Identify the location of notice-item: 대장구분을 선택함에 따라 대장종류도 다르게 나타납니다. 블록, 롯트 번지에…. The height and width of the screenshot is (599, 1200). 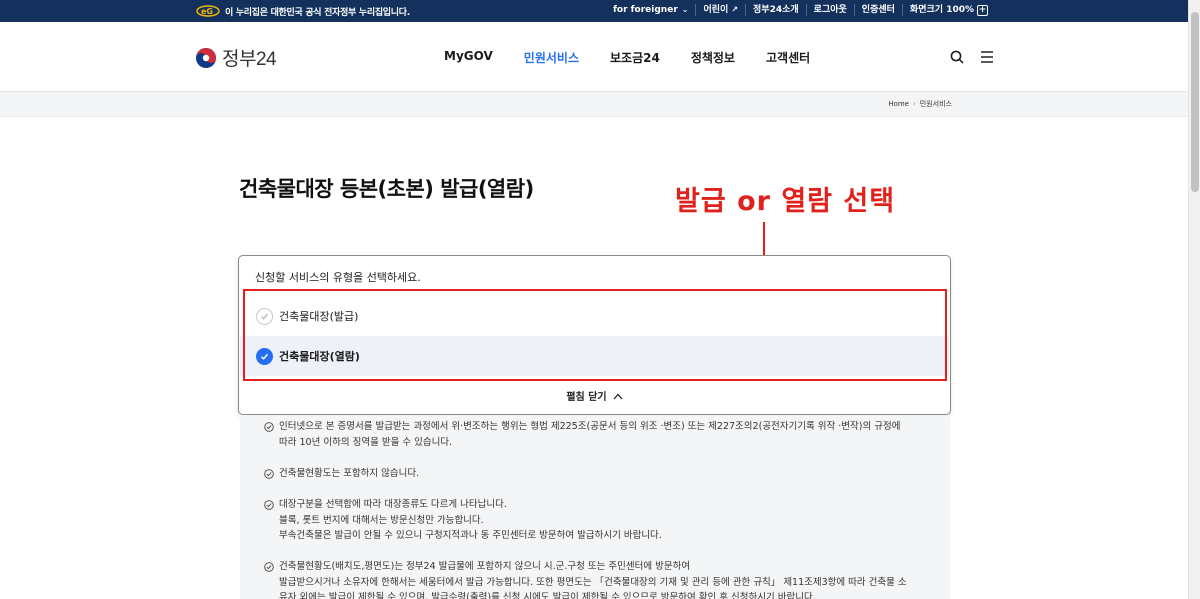
(463, 520).